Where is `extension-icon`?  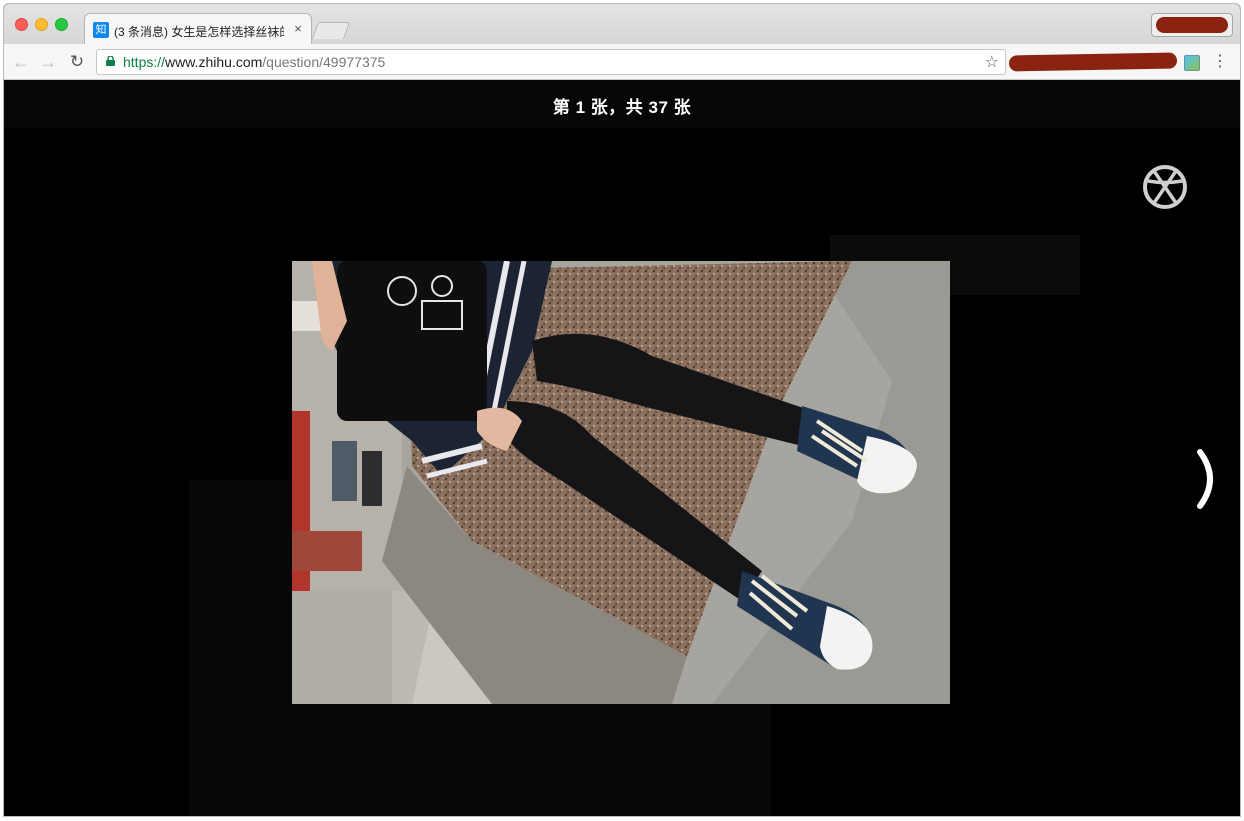 extension-icon is located at coordinates (1192, 63).